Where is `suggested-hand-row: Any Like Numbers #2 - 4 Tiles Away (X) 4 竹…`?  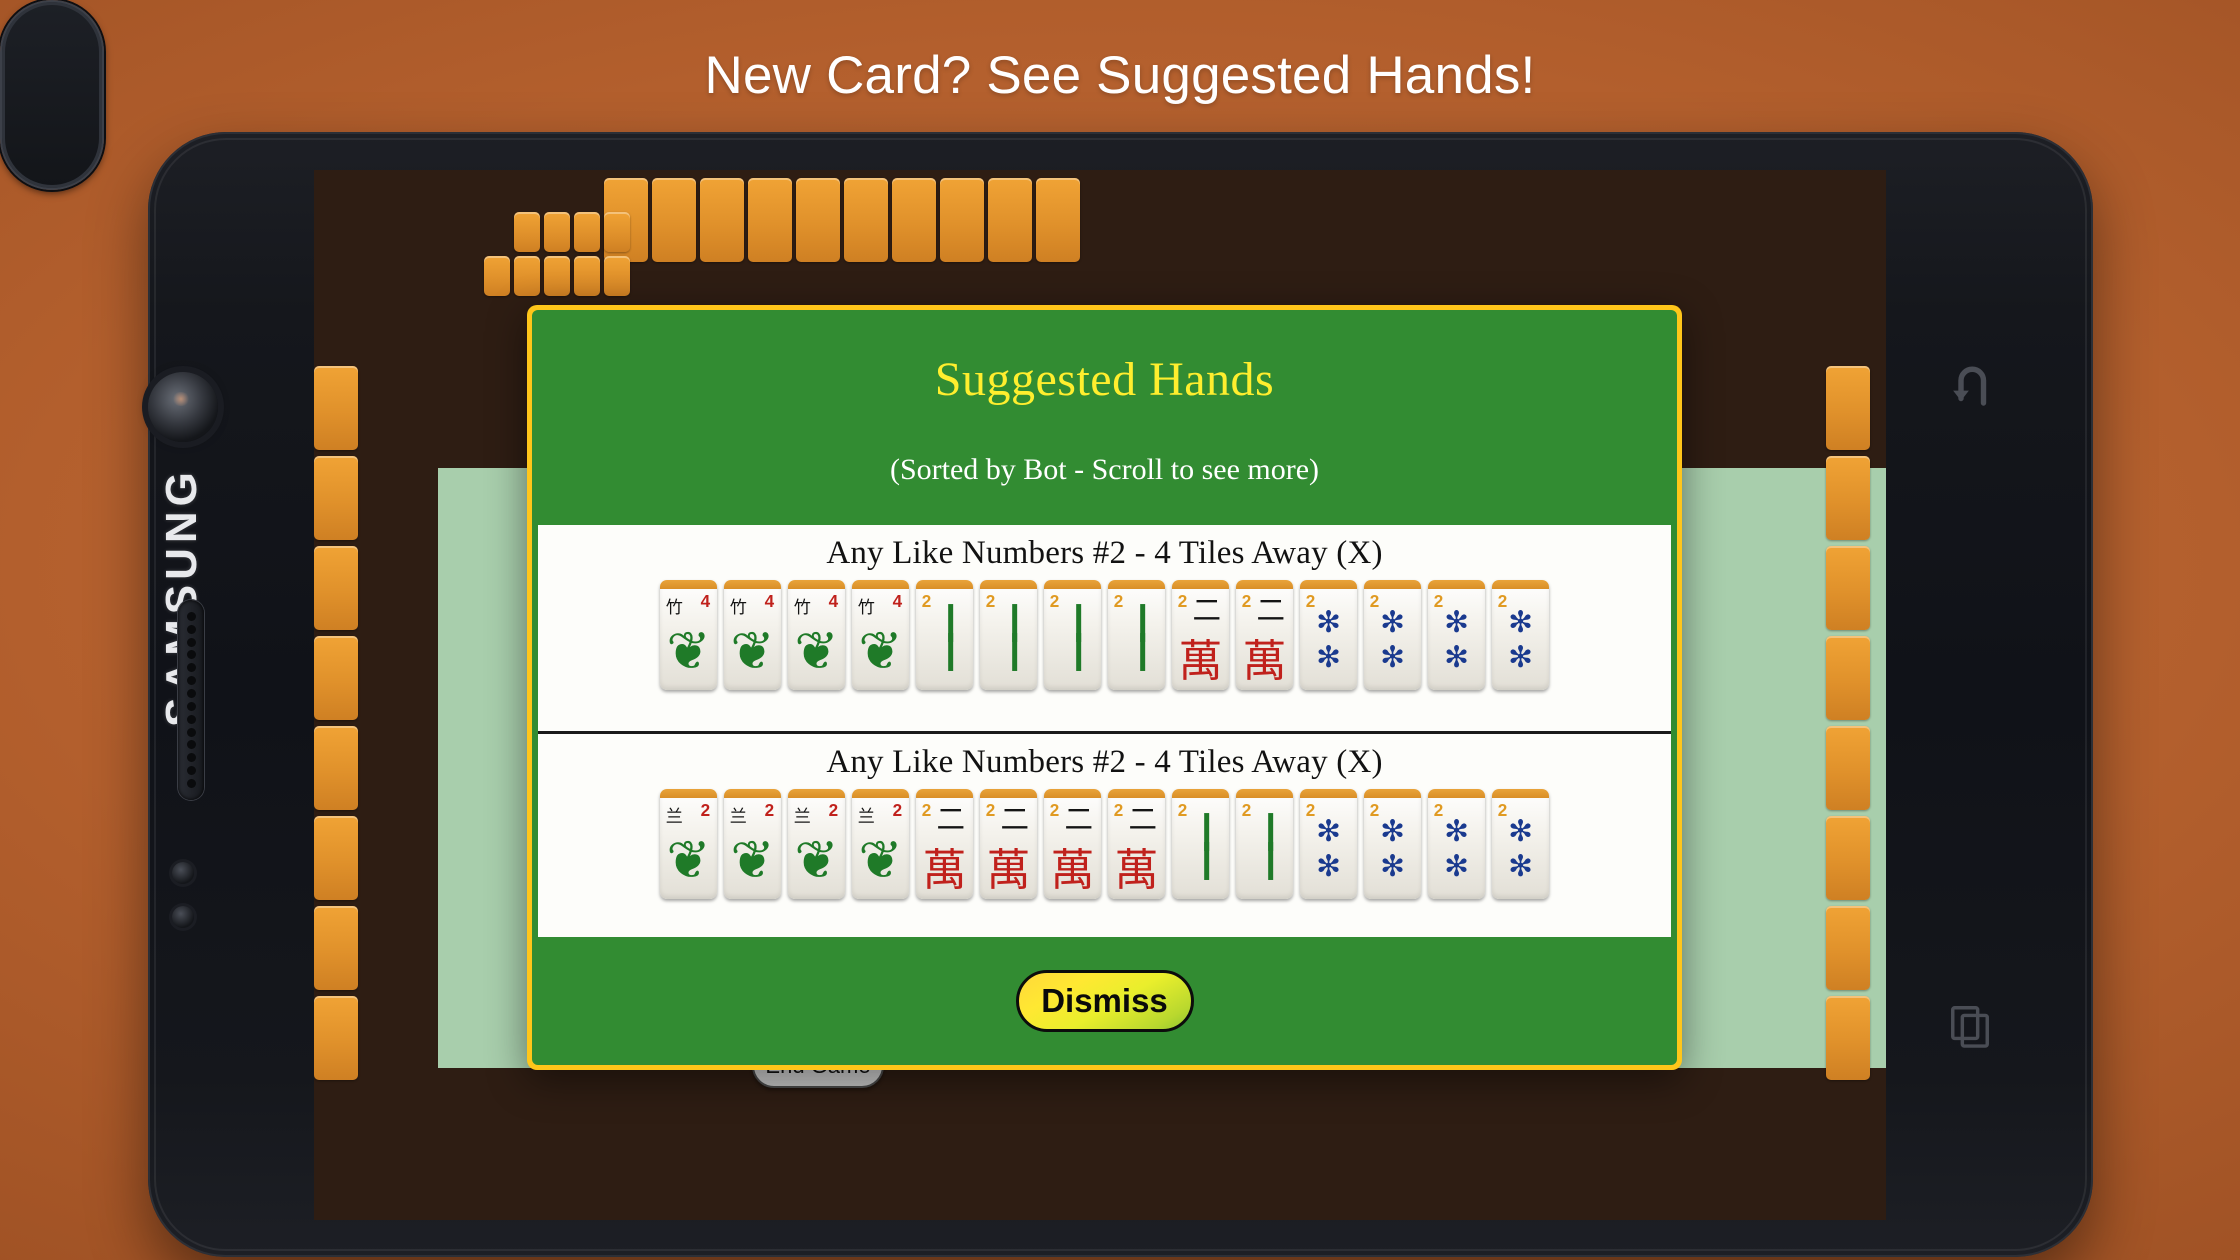 suggested-hand-row: Any Like Numbers #2 - 4 Tiles Away (X) 4 竹… is located at coordinates (1104, 628).